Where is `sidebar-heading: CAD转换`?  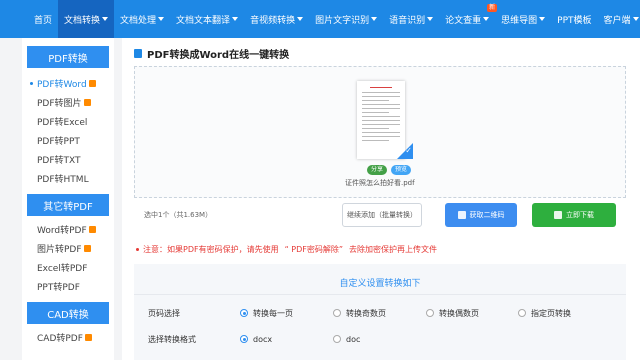
sidebar-heading: CAD转换 is located at coordinates (68, 313).